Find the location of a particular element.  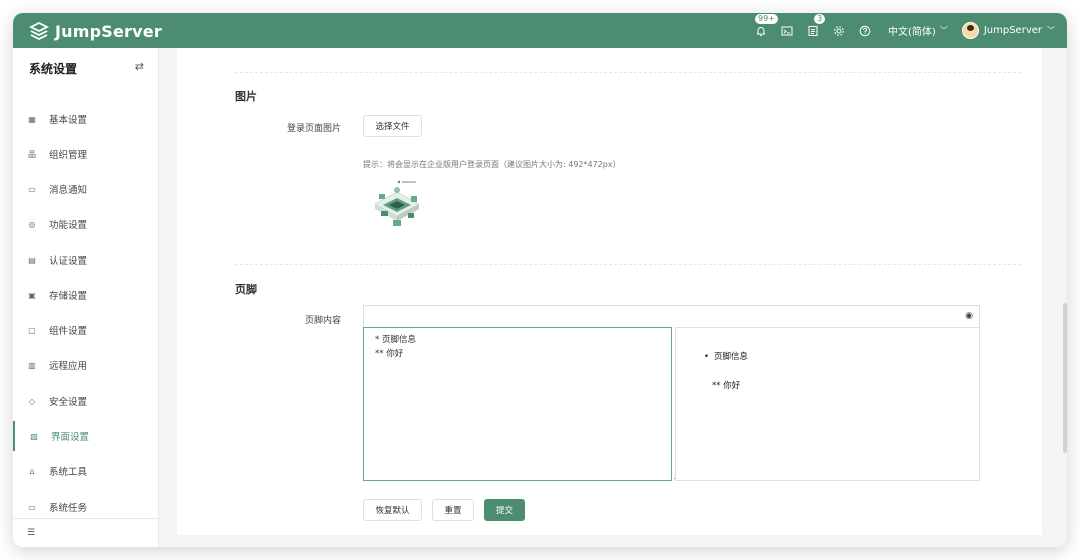

message-icon: ▭ is located at coordinates (32, 189).